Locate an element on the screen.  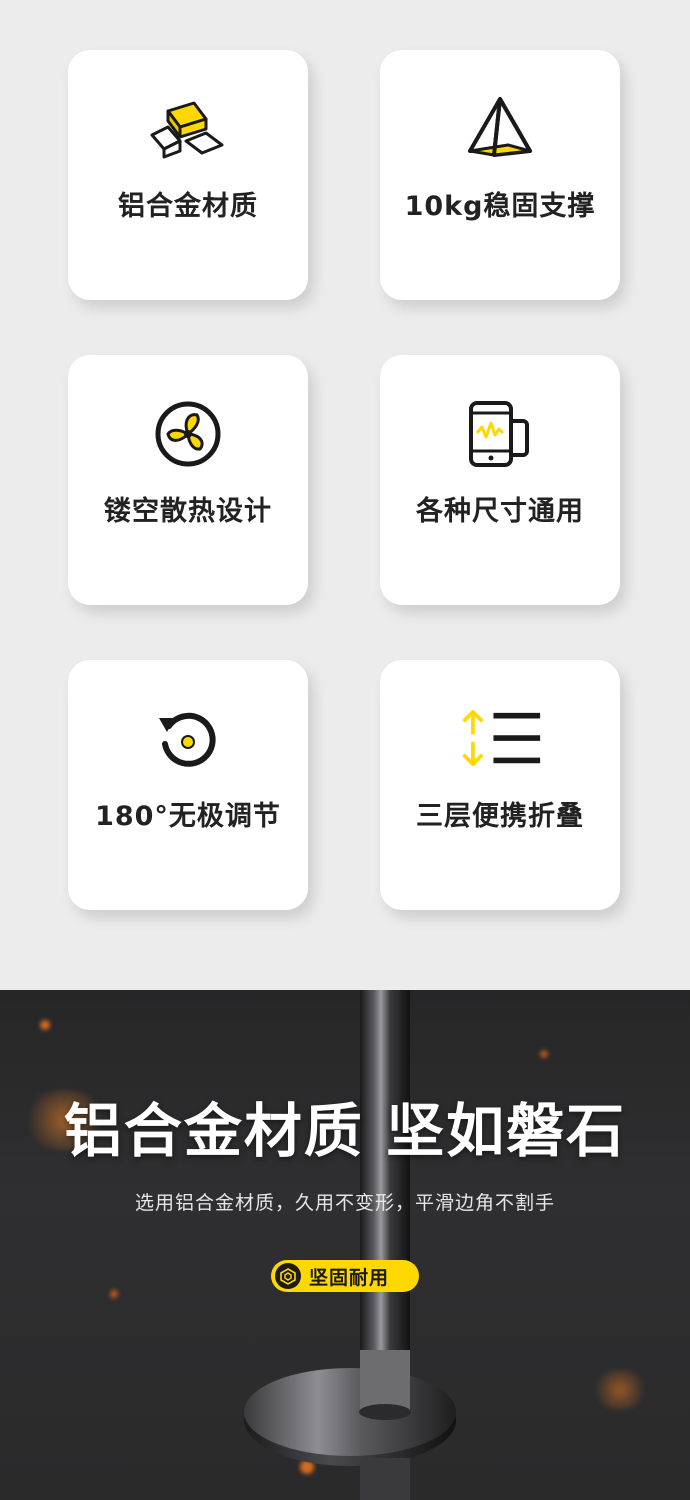
feature-label: 各种尺寸通用 is located at coordinates (500, 511).